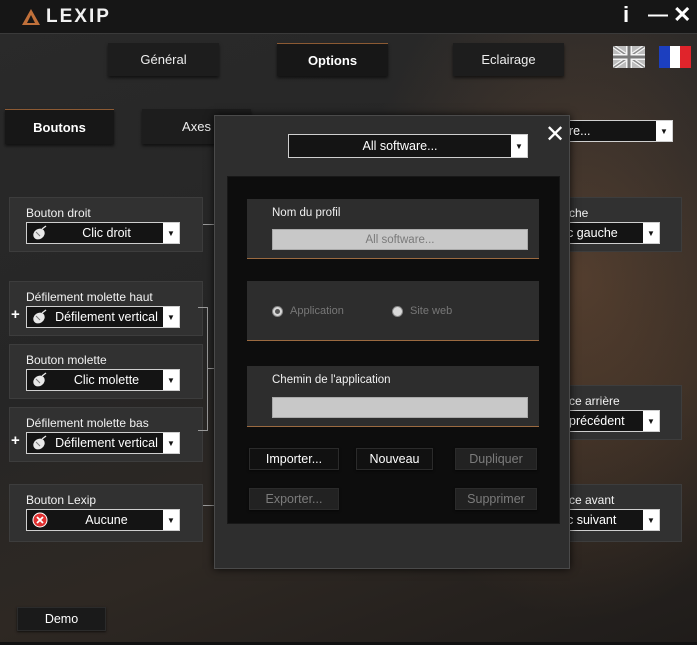  I want to click on radio-website-label: Site web, so click(431, 311).